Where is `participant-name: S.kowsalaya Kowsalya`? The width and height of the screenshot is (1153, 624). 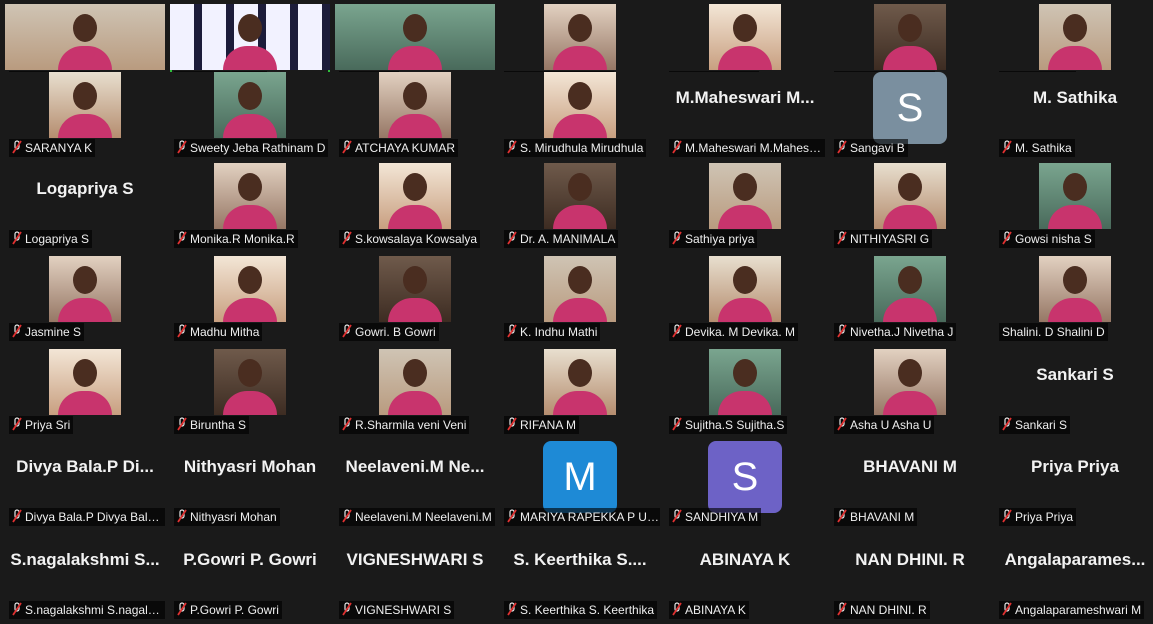 participant-name: S.kowsalaya Kowsalya is located at coordinates (416, 239).